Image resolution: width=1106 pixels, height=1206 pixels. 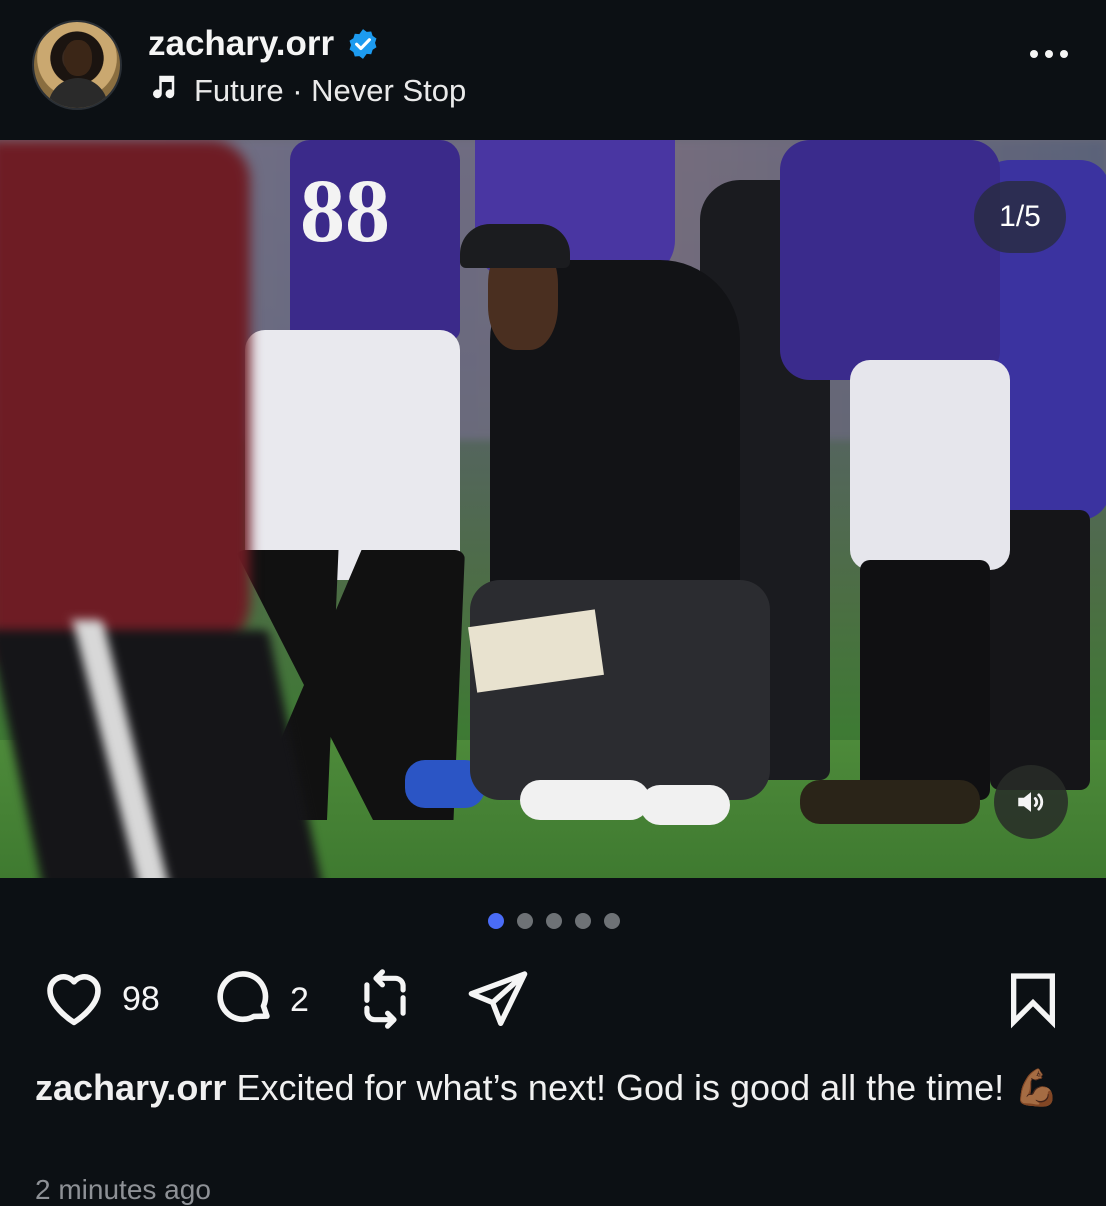 I want to click on verified-badge-icon, so click(x=363, y=44).